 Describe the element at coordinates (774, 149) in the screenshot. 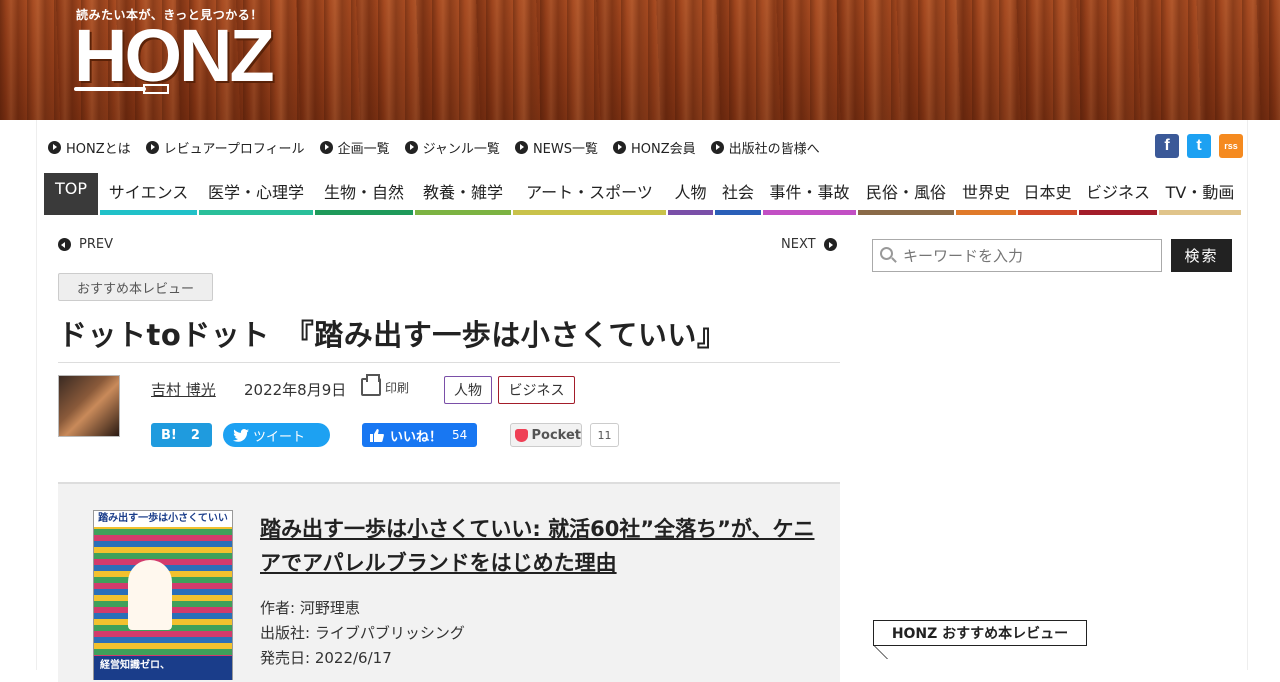

I see `toplink-label: 出版社の皆様へ` at that location.